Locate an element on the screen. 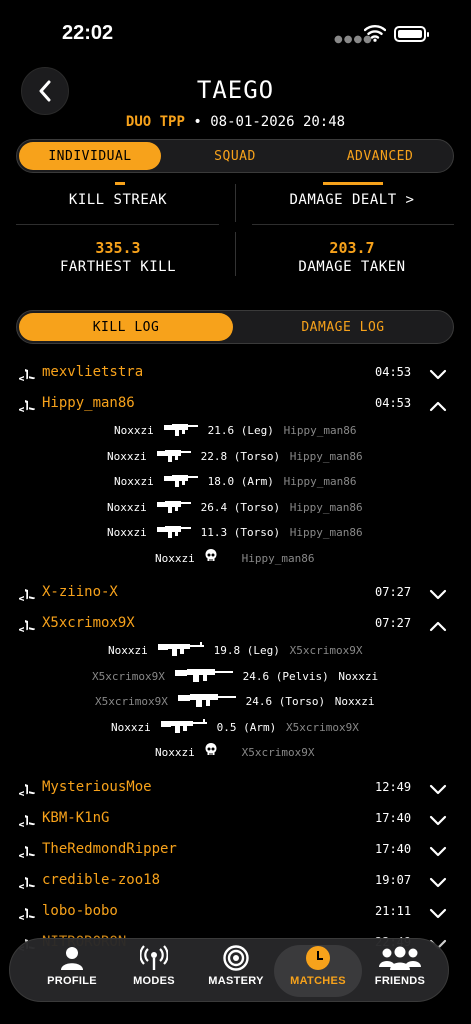 The width and height of the screenshot is (471, 1024). player-name: mexvlietstra is located at coordinates (92, 372).